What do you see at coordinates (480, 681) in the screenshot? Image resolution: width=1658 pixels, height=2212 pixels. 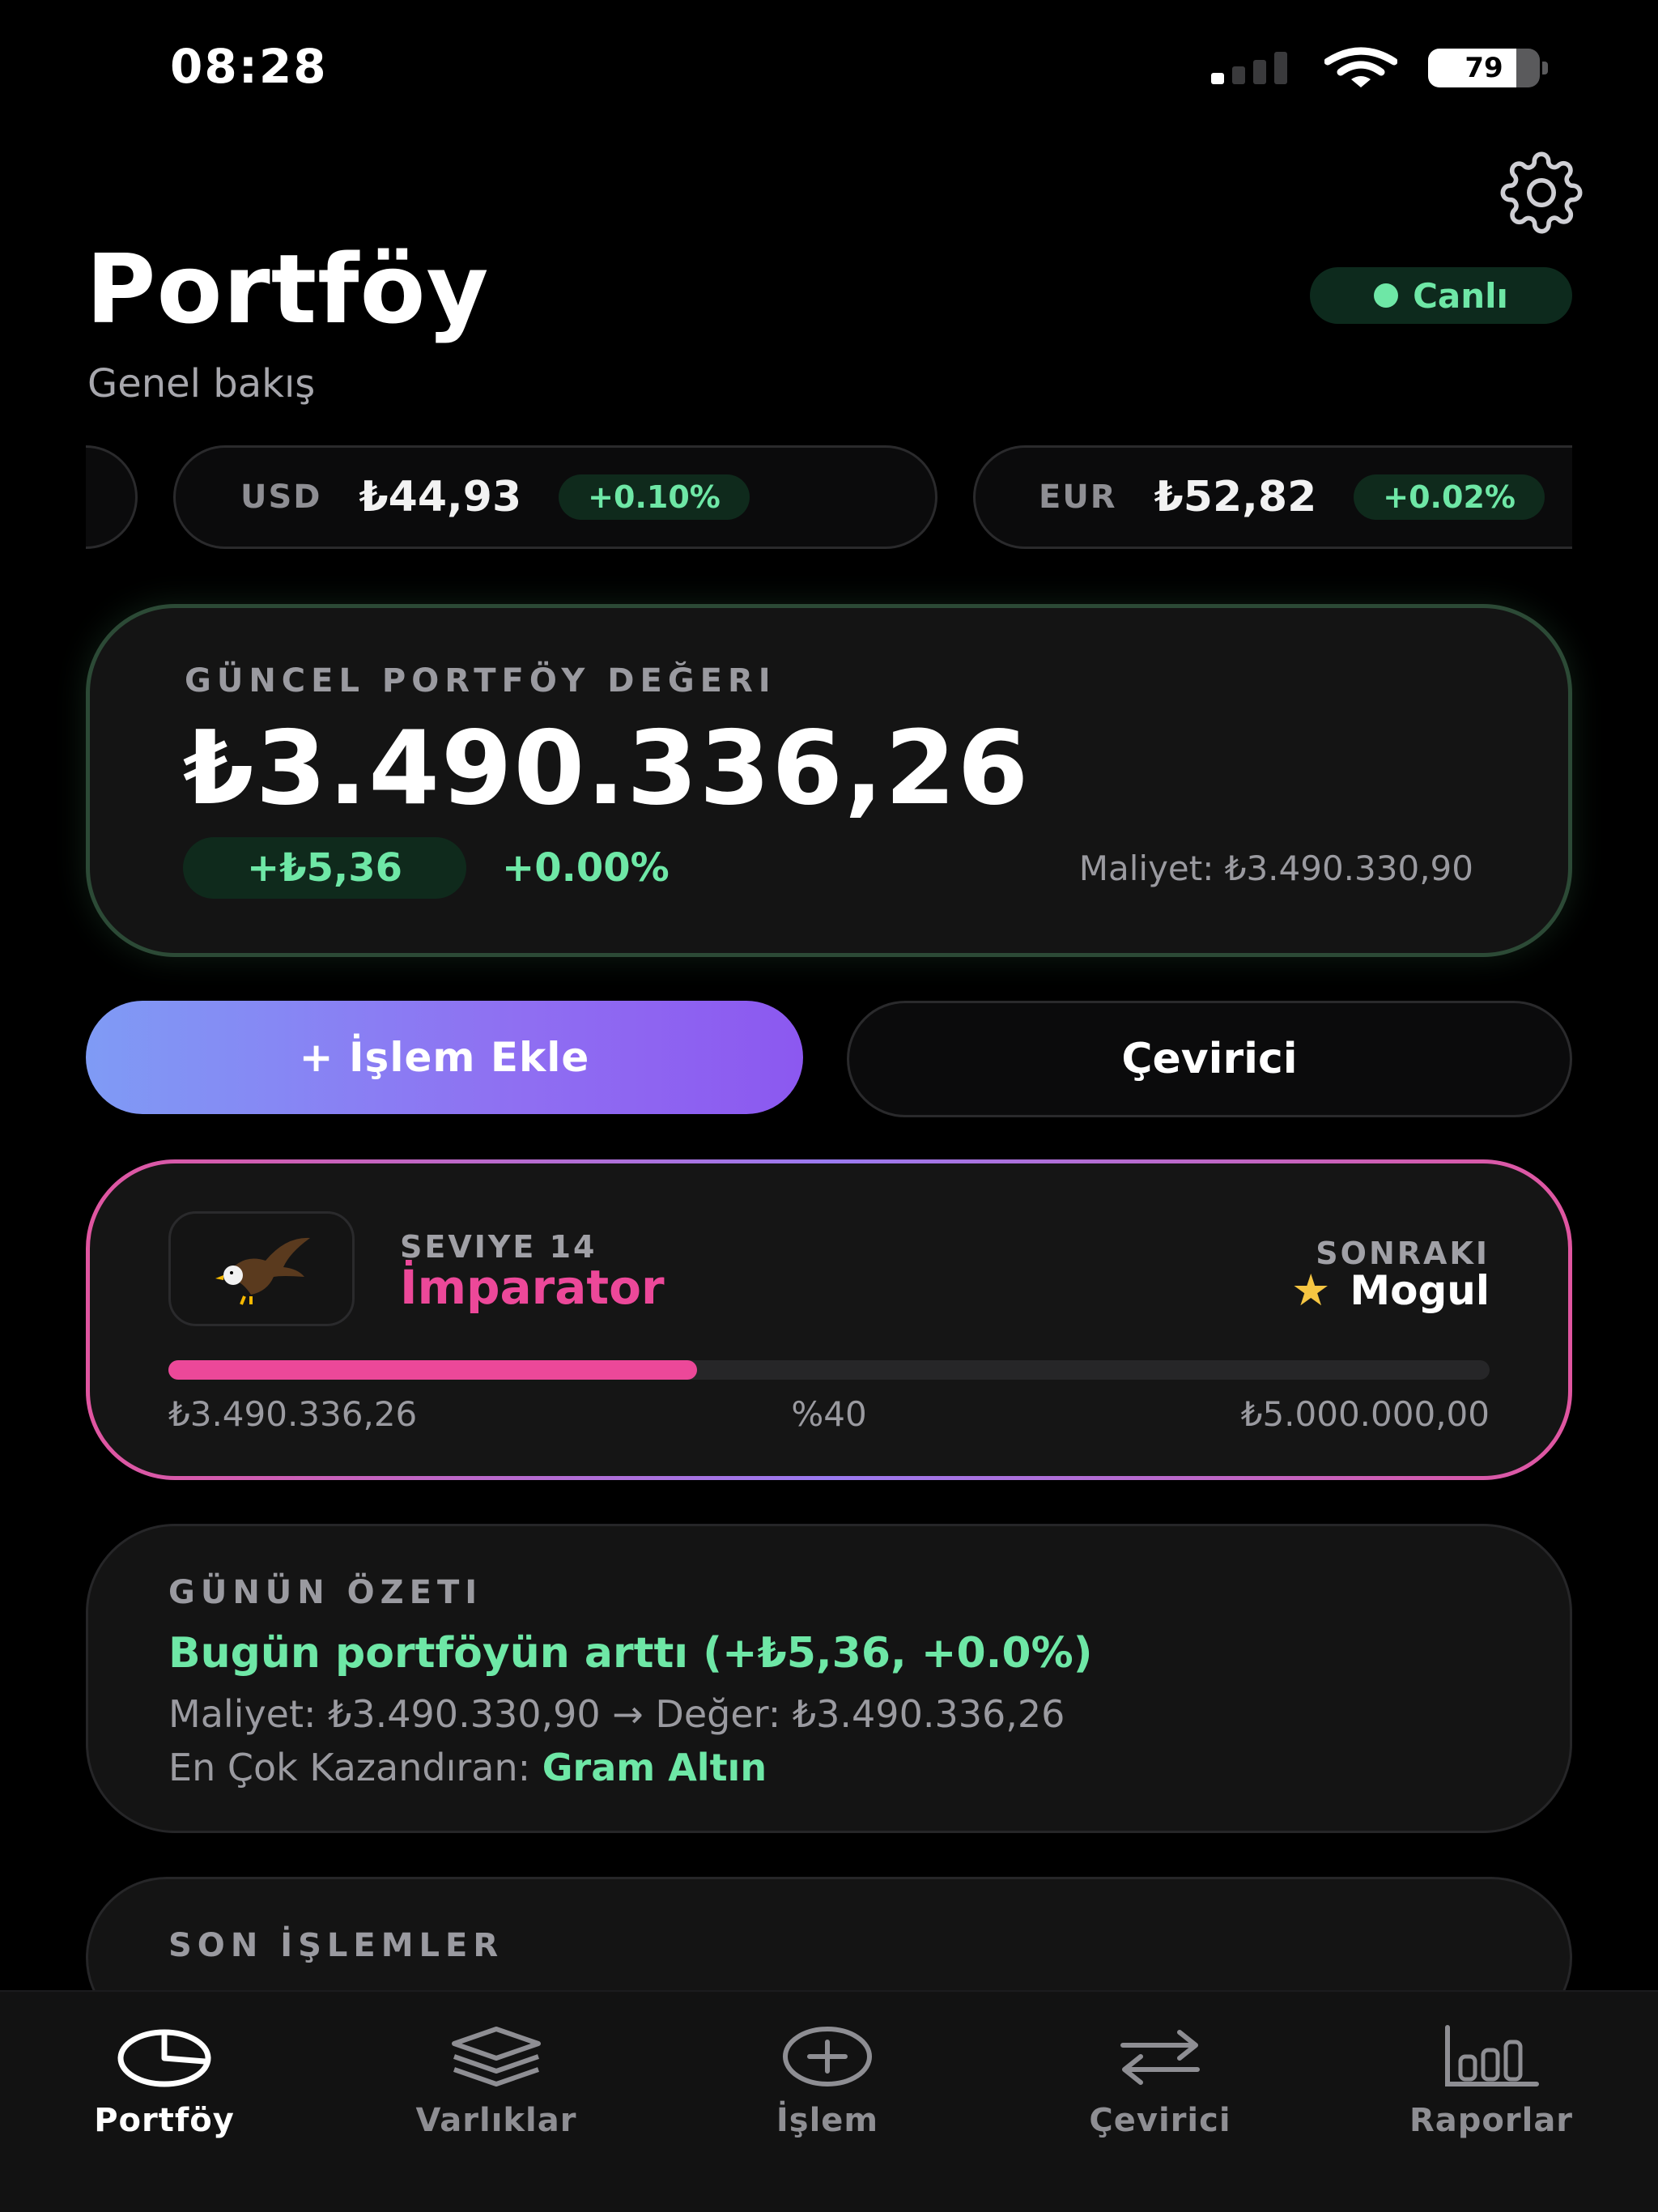 I see `portfolio-value-label: GÜNCEL PORTFÖY DEĞERI` at bounding box center [480, 681].